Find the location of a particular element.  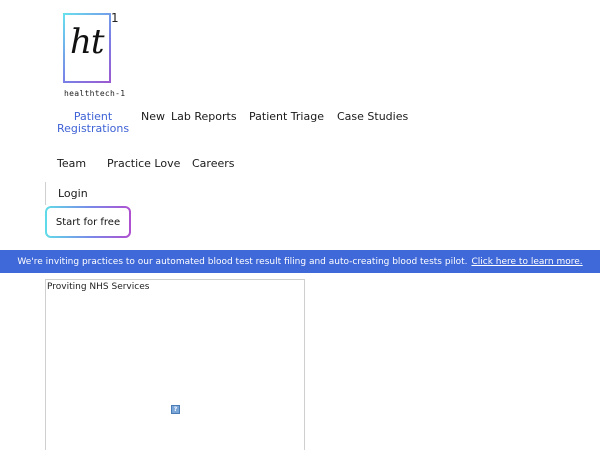

login-container: Login is located at coordinates (66, 193).